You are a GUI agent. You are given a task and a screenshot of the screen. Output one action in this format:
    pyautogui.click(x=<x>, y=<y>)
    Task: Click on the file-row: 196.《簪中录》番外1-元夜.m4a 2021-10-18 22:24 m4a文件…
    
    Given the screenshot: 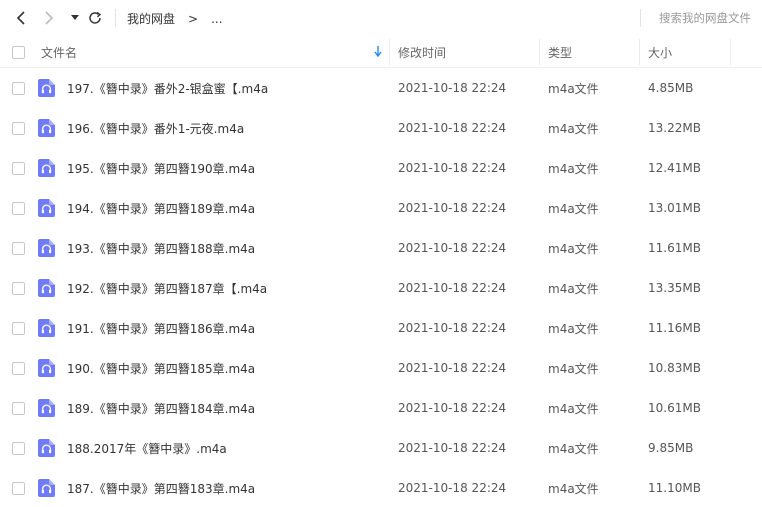 What is the action you would take?
    pyautogui.click(x=381, y=128)
    